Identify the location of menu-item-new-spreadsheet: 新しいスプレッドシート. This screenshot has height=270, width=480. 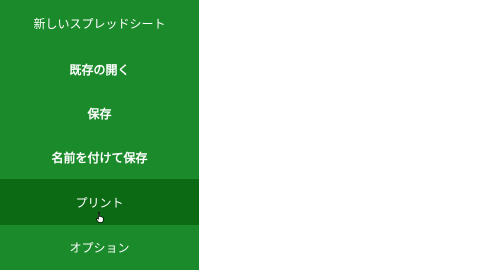
(99, 23).